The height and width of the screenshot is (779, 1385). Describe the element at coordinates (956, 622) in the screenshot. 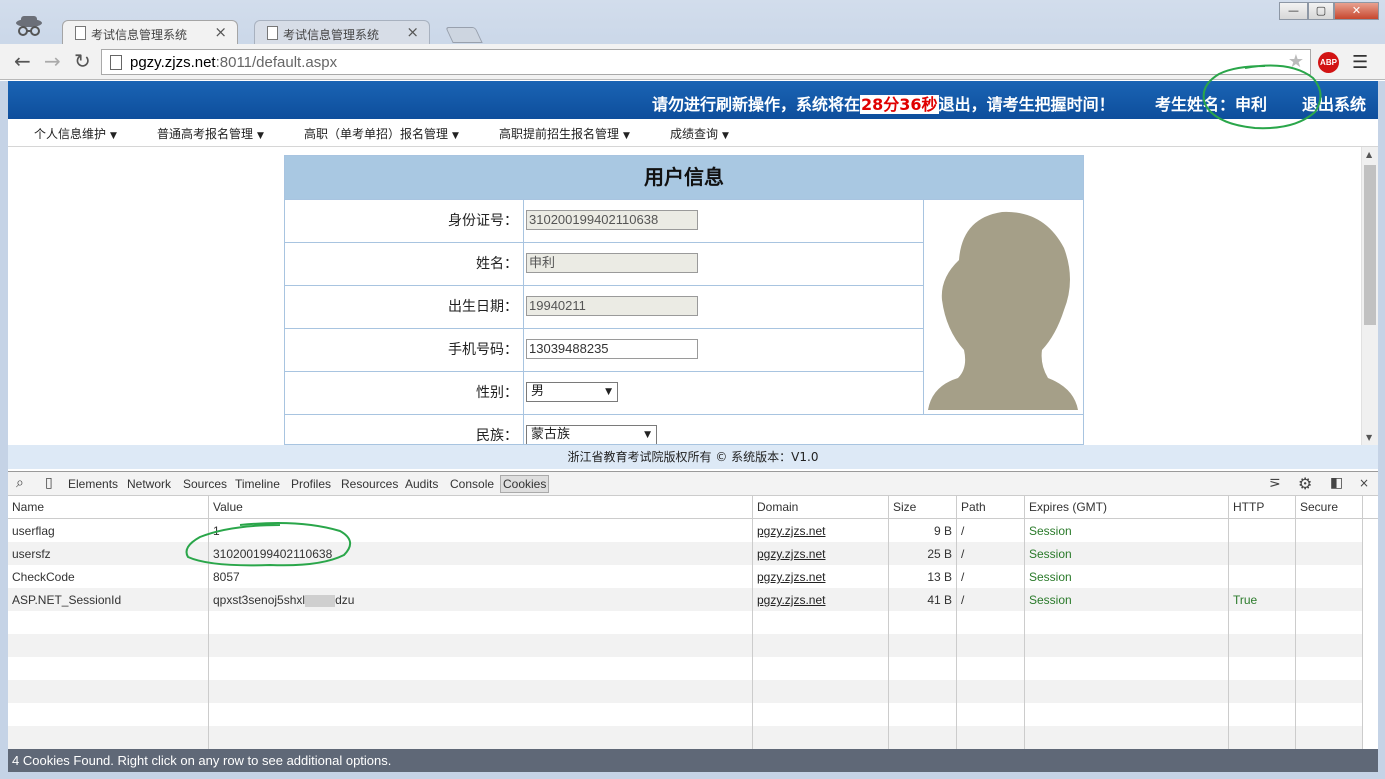

I see `column-divider` at that location.